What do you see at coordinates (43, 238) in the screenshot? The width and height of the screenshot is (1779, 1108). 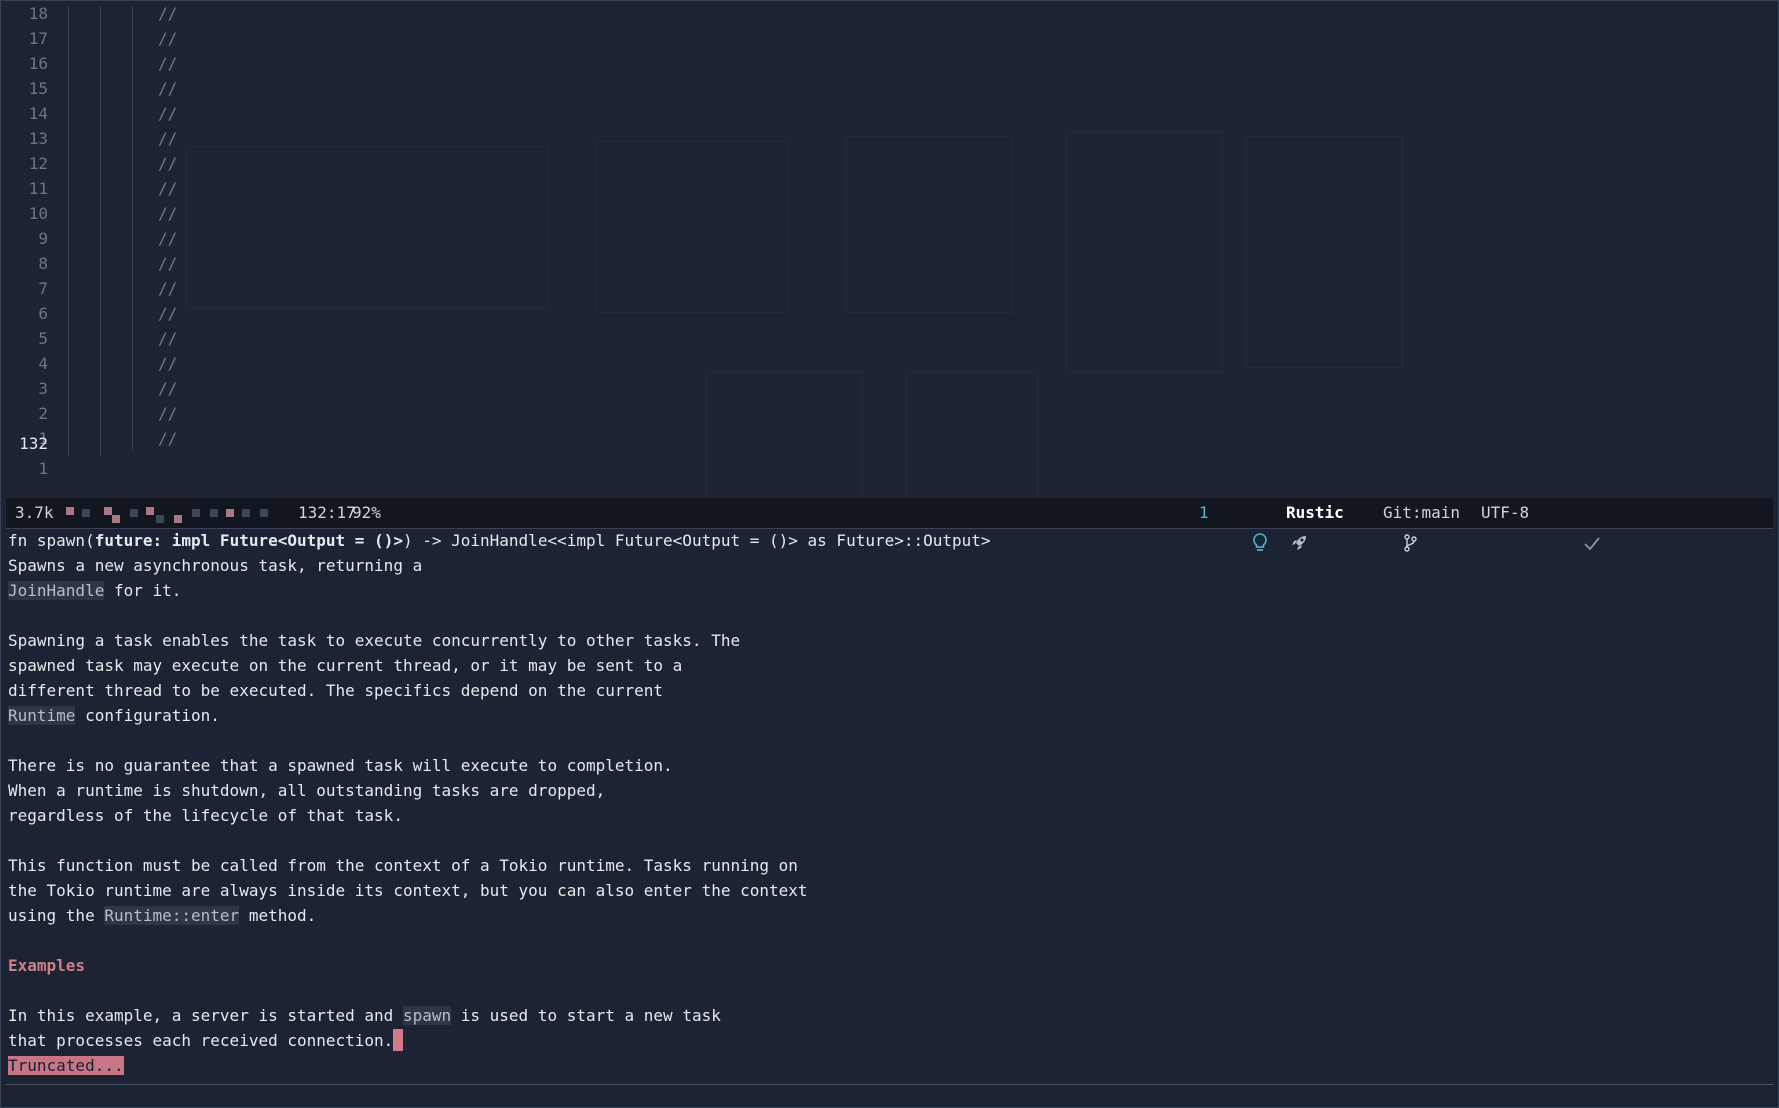 I see `line-number: 9` at bounding box center [43, 238].